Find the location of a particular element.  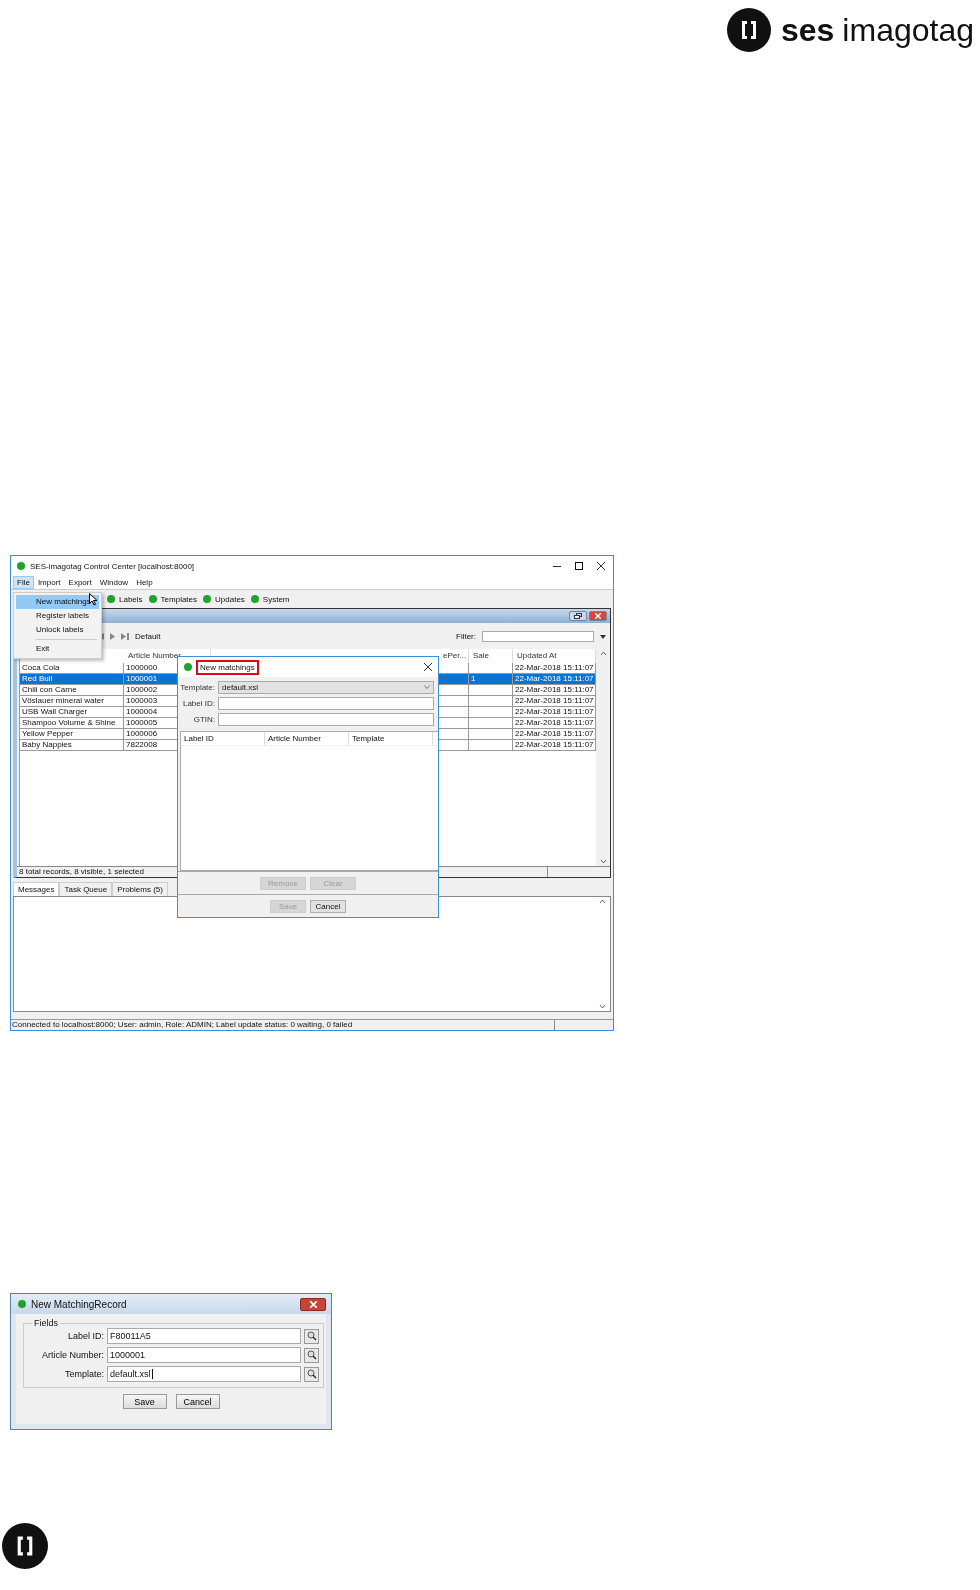

table-cell: 1 is located at coordinates (491, 679).